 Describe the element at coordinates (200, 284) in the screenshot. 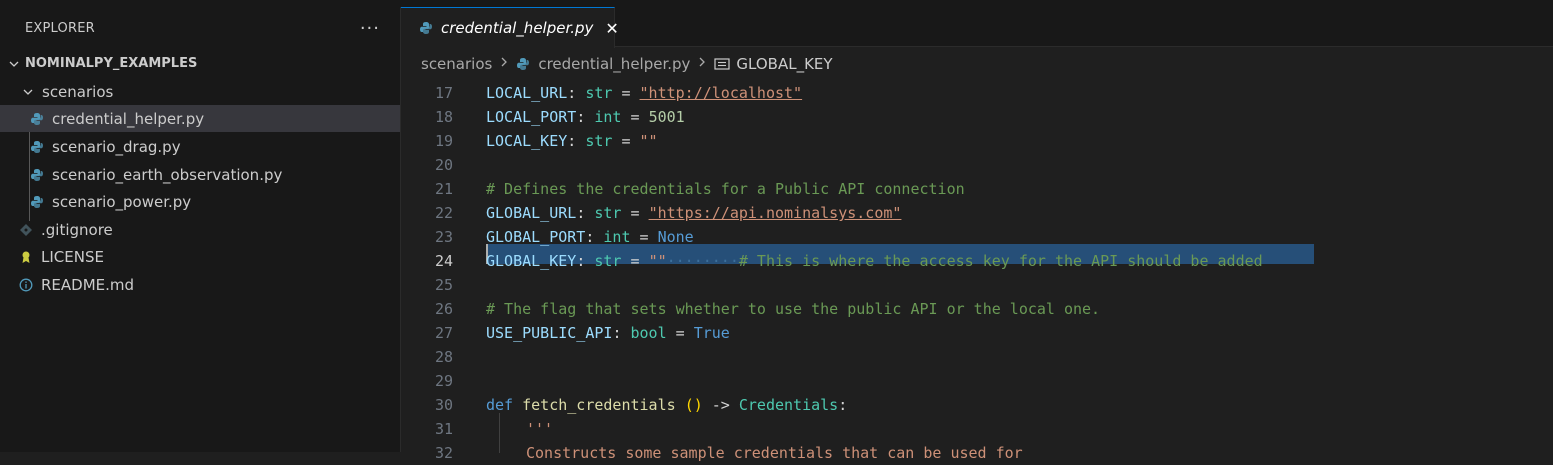

I see `tree-file-readme: README.md` at that location.